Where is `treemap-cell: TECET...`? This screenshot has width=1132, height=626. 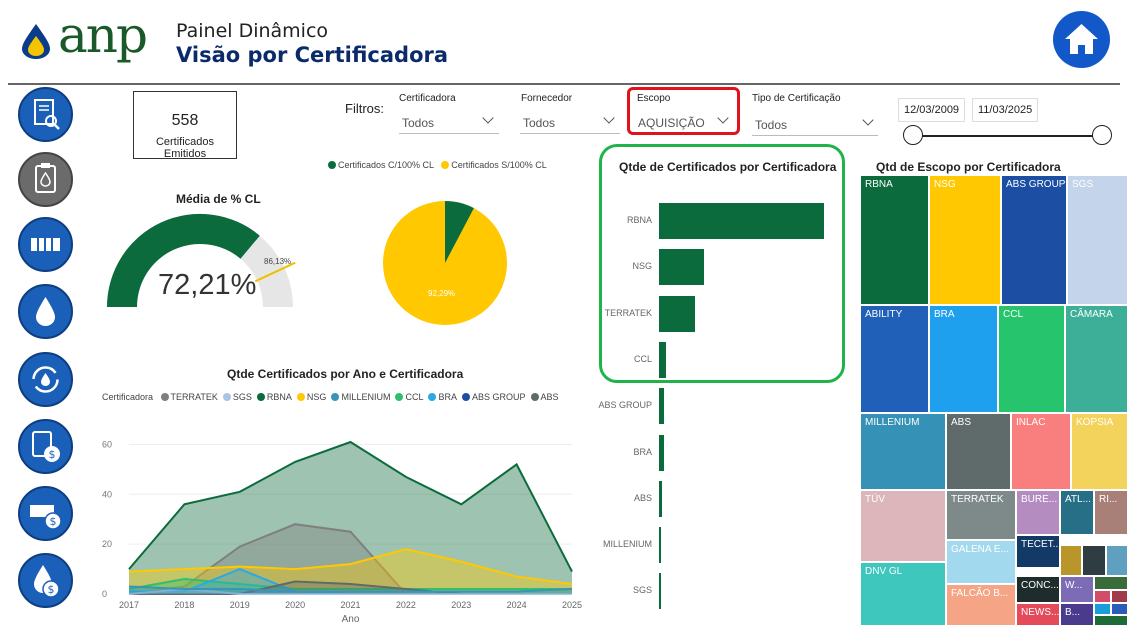 treemap-cell: TECET... is located at coordinates (1038, 551).